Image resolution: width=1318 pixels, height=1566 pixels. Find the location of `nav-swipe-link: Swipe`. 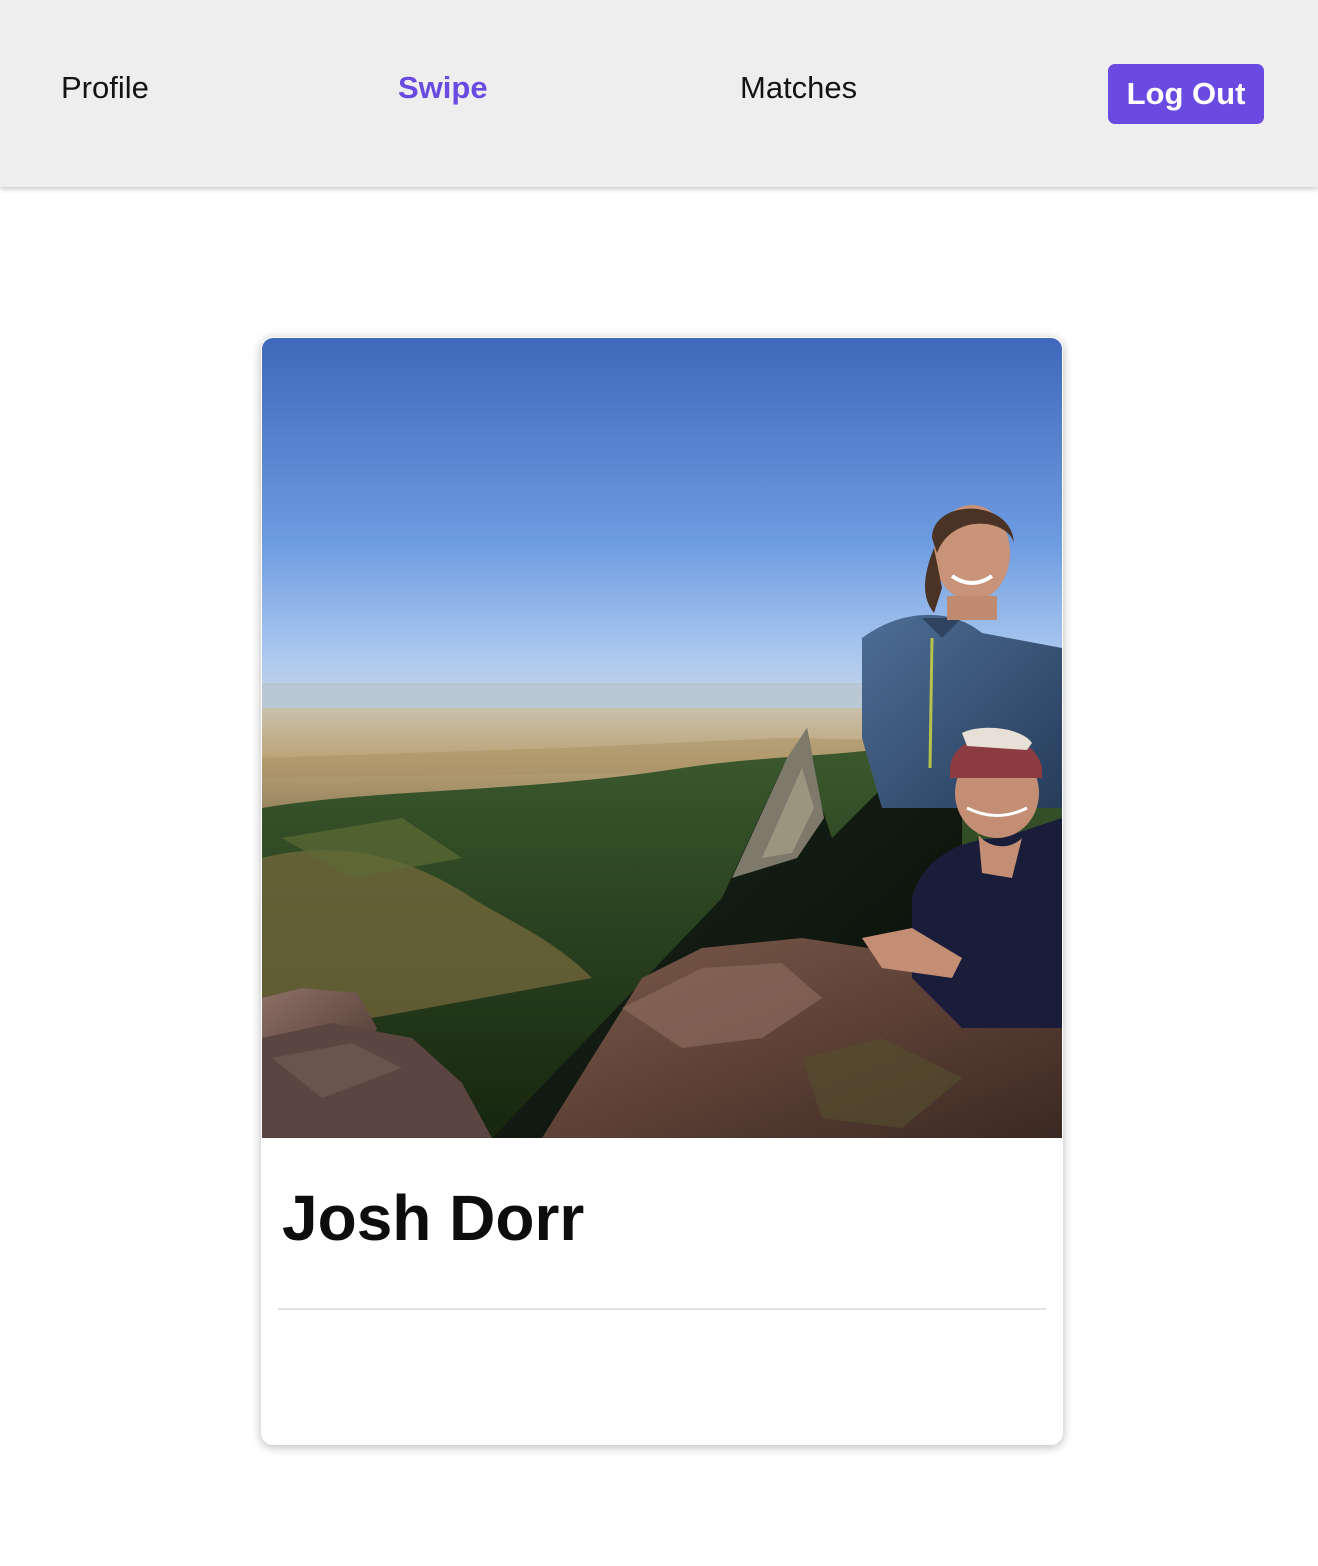

nav-swipe-link: Swipe is located at coordinates (443, 88).